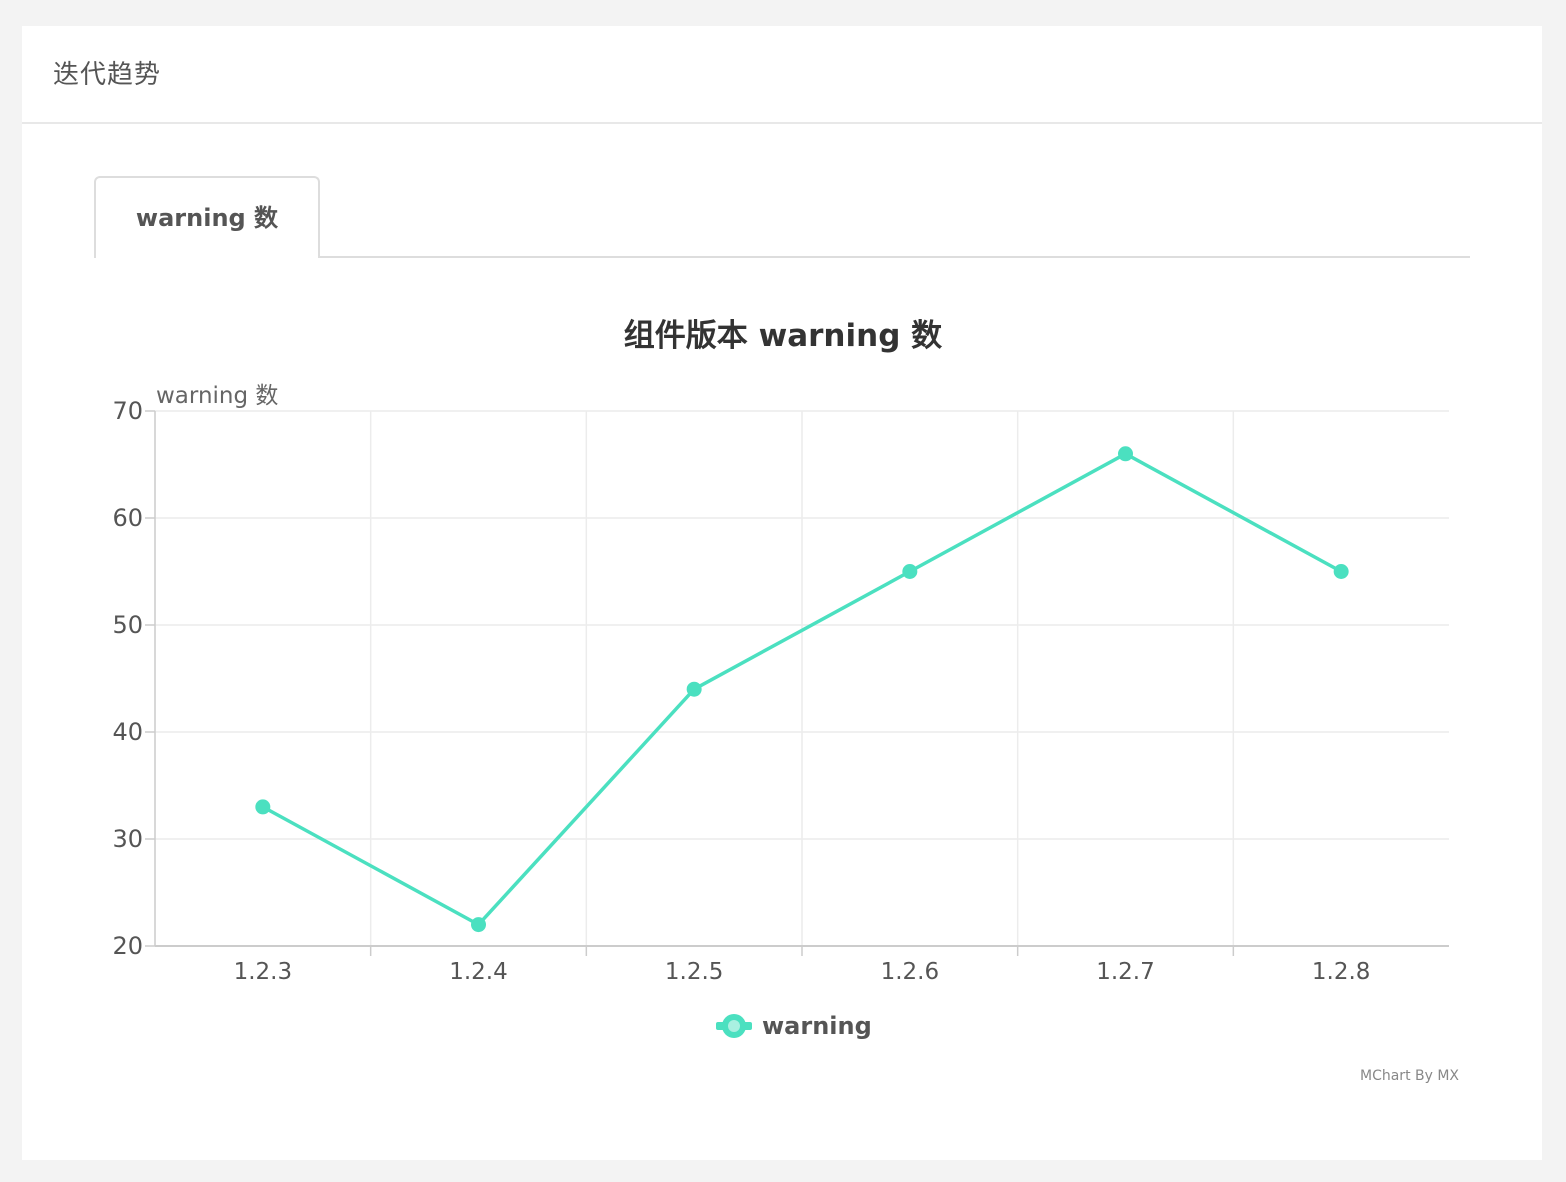  What do you see at coordinates (263, 972) in the screenshot?
I see `x-tick-label: 1.2.3` at bounding box center [263, 972].